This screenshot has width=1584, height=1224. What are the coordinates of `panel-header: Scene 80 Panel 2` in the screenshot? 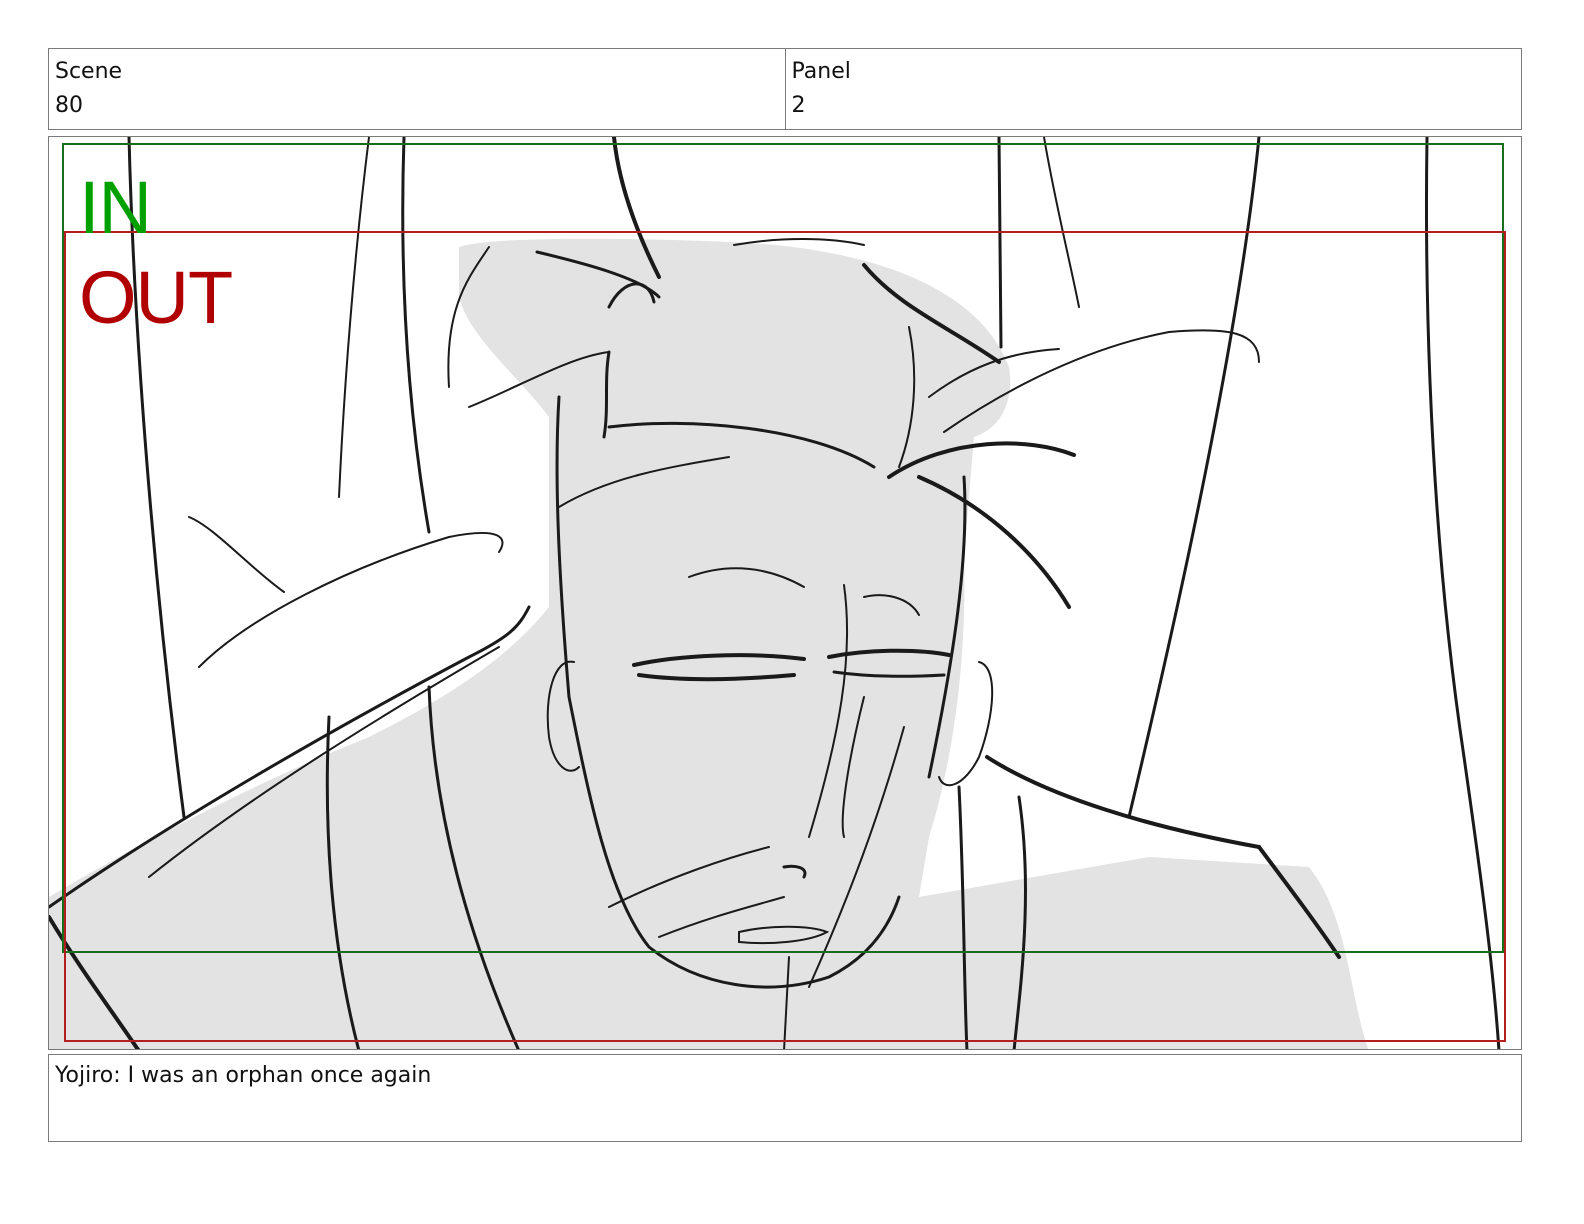 It's located at (785, 89).